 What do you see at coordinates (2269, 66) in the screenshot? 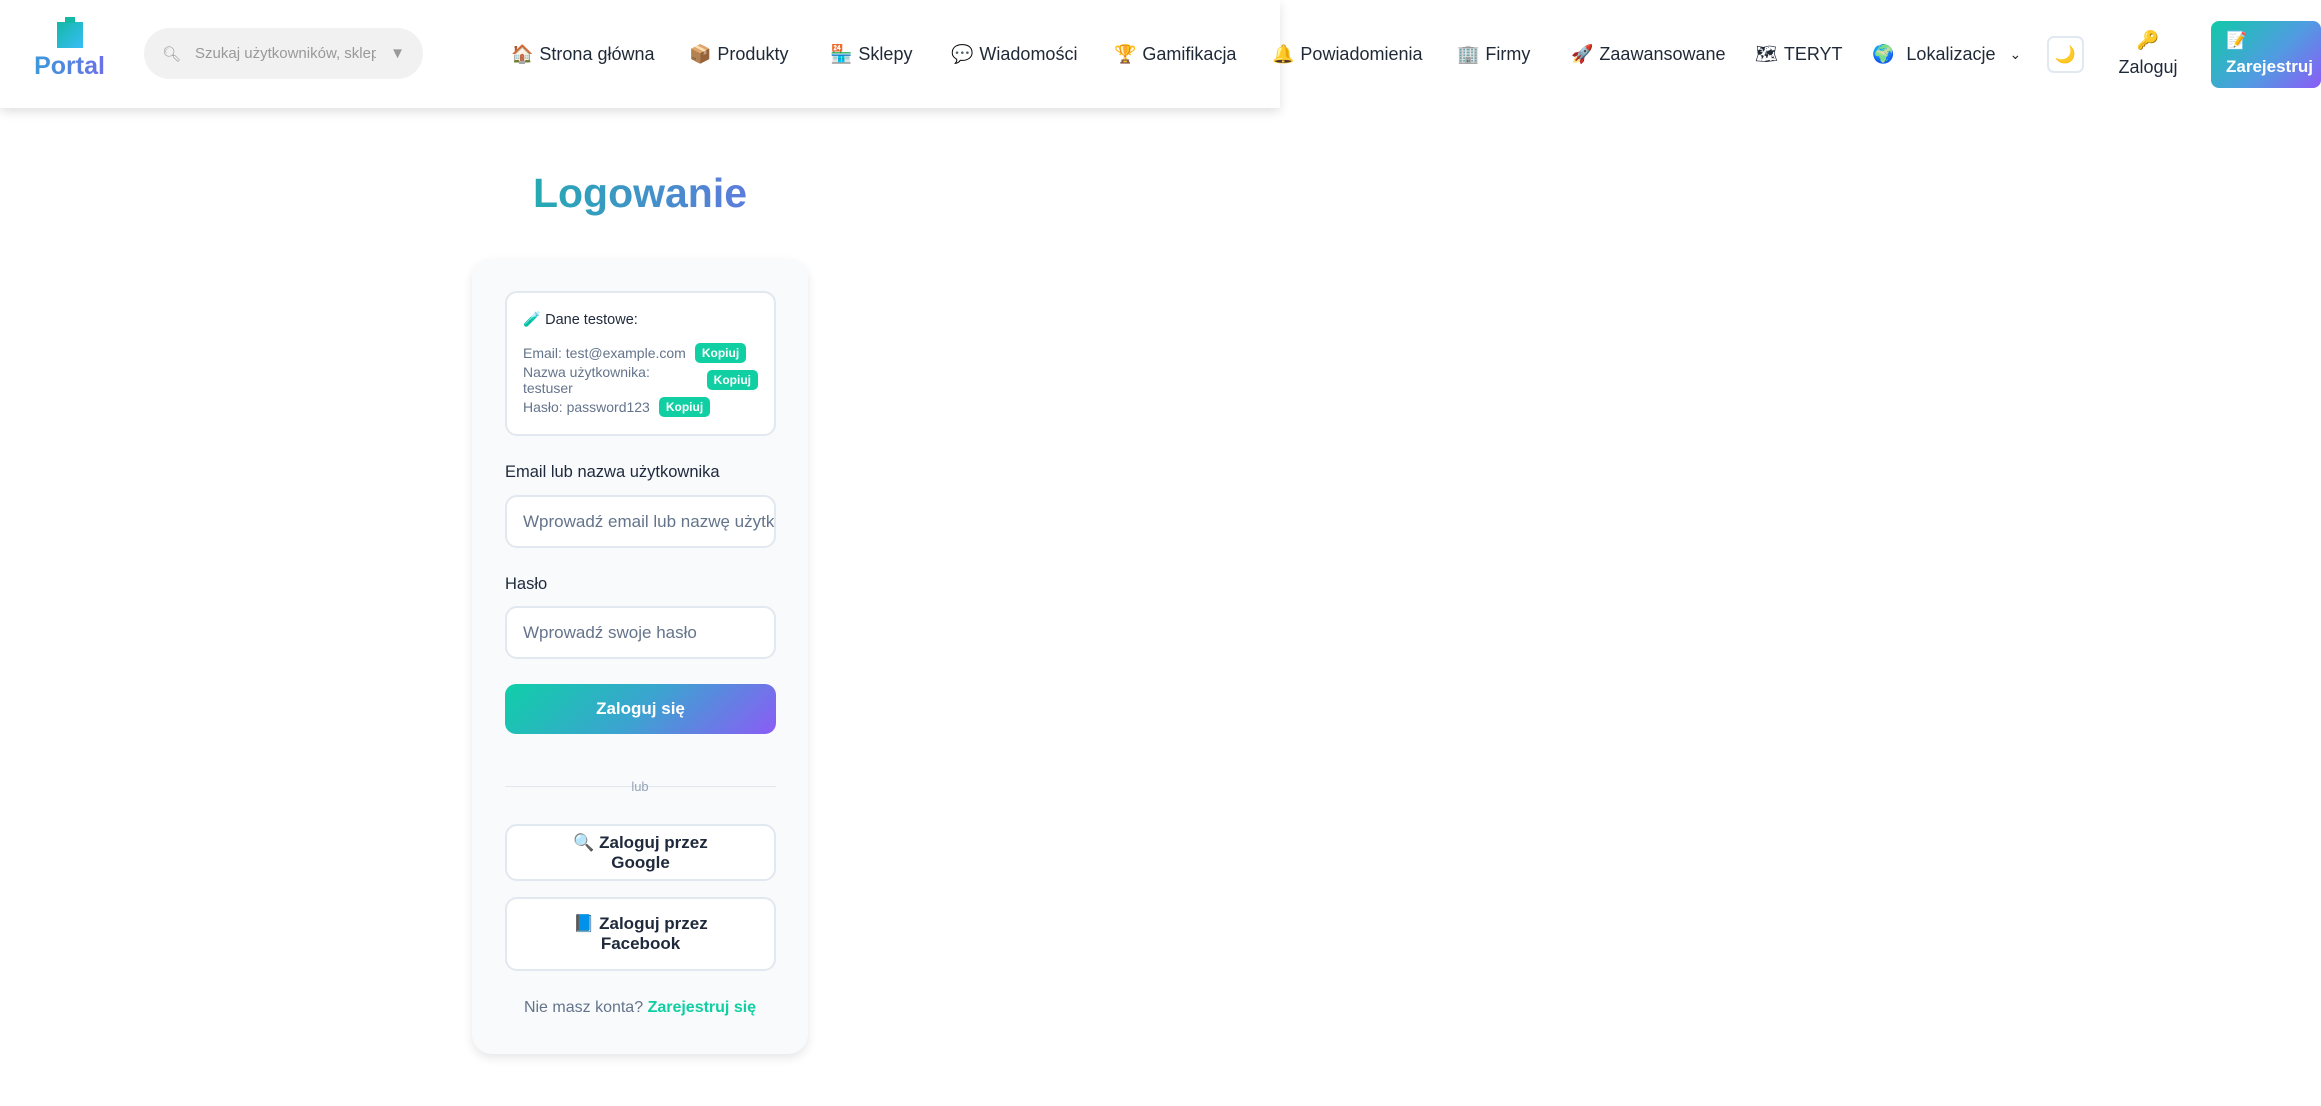
I see `register-label: Zarejestruj` at bounding box center [2269, 66].